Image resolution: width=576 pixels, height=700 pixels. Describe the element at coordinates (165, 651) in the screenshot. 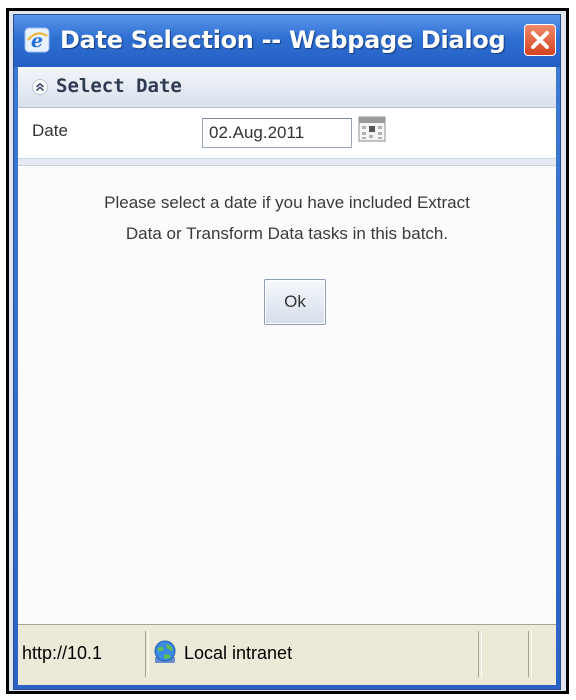

I see `globe-icon` at that location.